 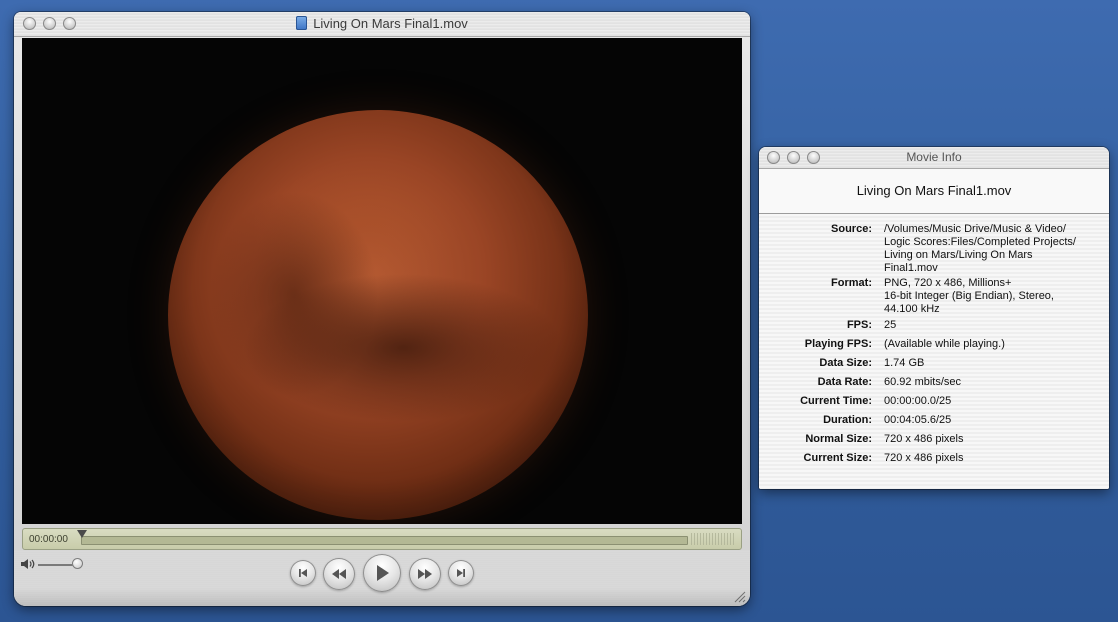 What do you see at coordinates (944, 344) in the screenshot?
I see `info-row-value-line: (Available while playing.)` at bounding box center [944, 344].